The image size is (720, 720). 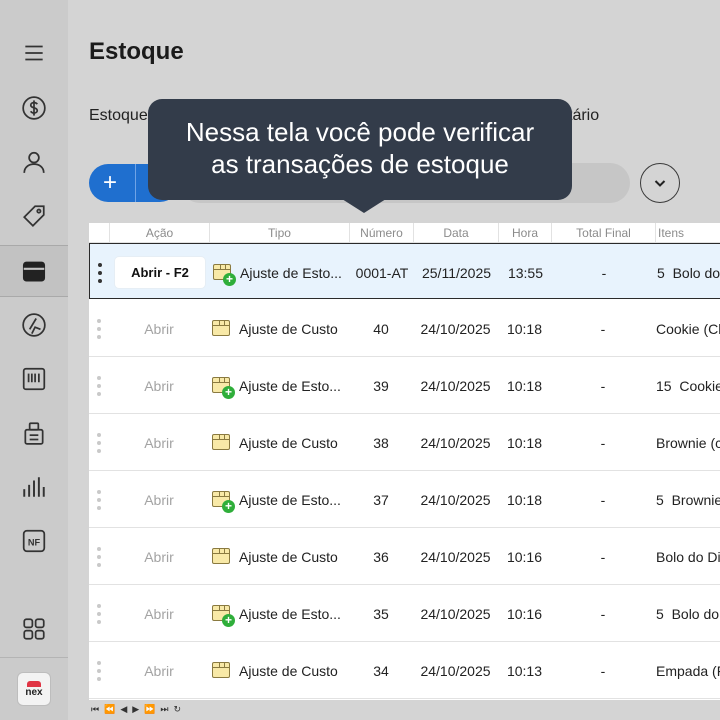 I want to click on sidebar-item-estoque, so click(x=34, y=271).